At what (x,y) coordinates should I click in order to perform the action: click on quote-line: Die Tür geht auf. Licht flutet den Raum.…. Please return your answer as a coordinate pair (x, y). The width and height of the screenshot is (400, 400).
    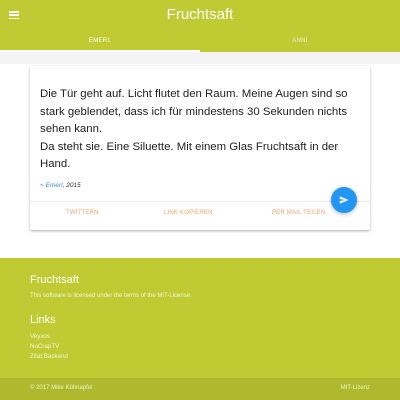
    Looking at the image, I should click on (194, 94).